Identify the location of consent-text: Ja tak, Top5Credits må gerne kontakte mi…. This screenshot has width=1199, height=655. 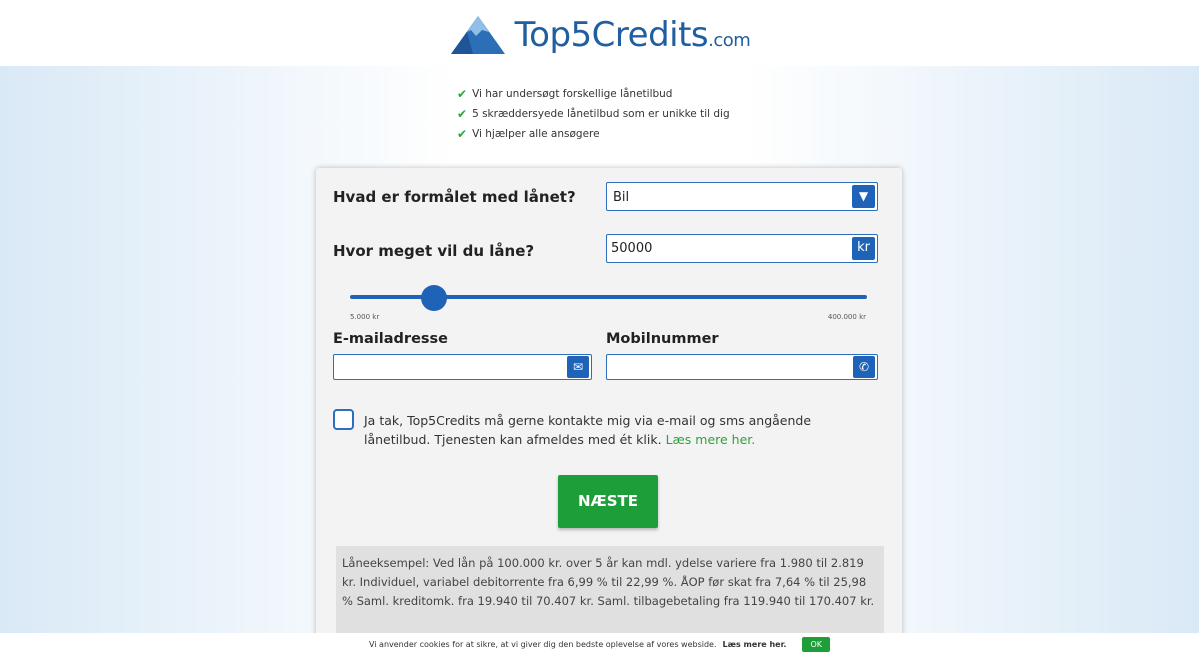
(588, 430).